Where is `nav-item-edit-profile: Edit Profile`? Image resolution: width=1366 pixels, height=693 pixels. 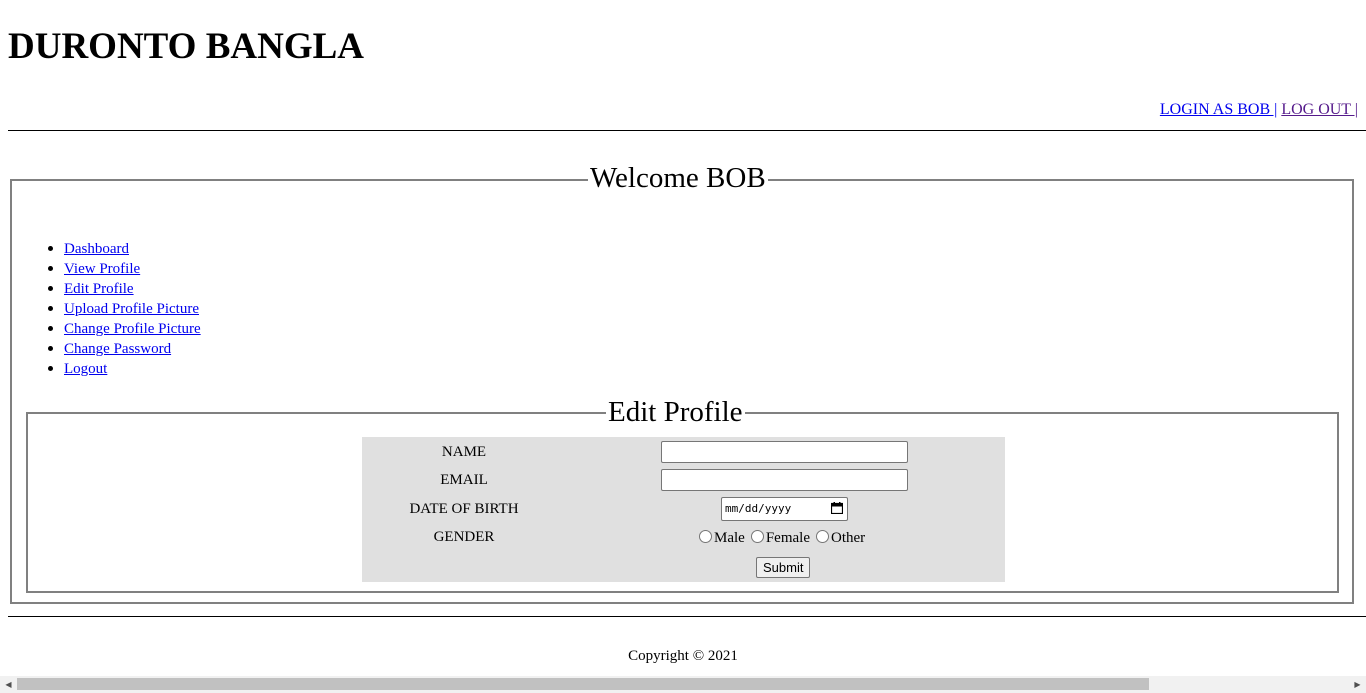
nav-item-edit-profile: Edit Profile is located at coordinates (124, 289).